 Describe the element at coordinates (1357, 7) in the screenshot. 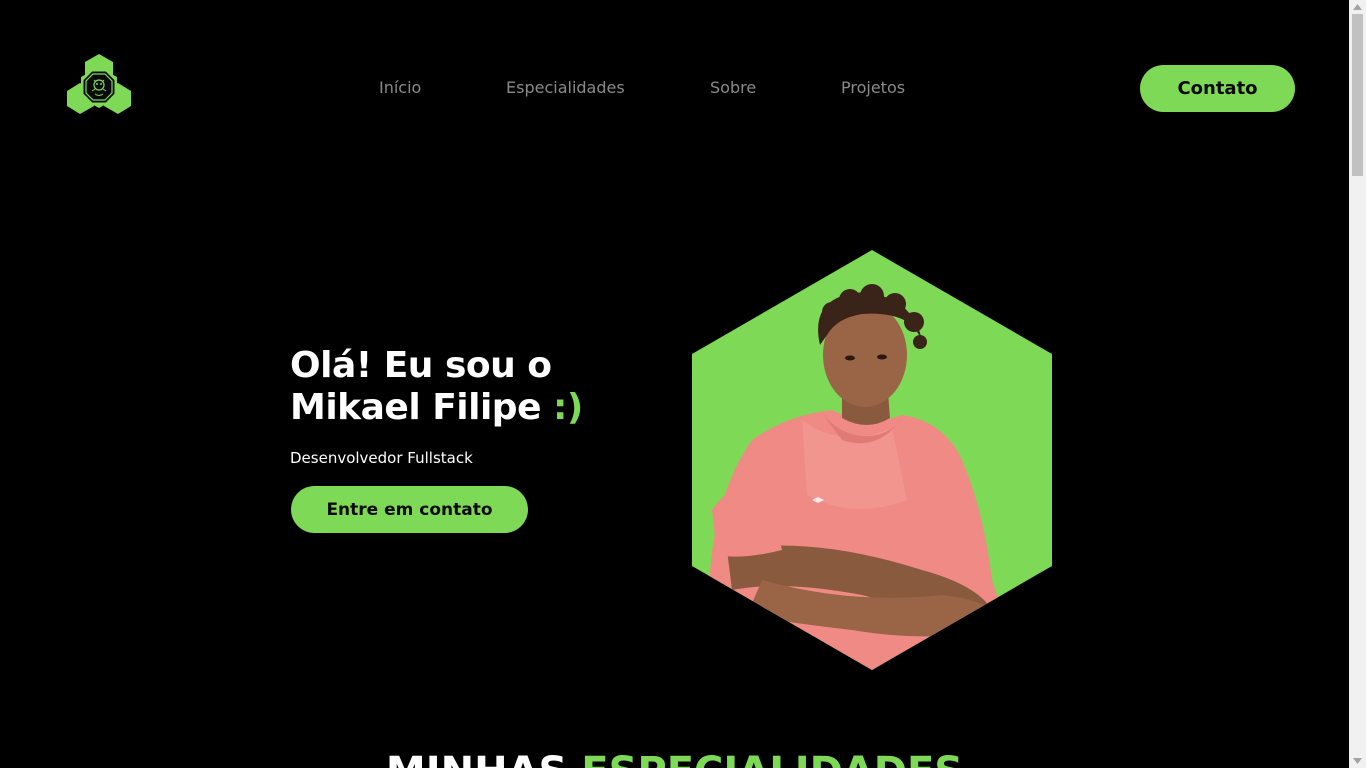

I see `scroll-up-arrow-icon` at that location.